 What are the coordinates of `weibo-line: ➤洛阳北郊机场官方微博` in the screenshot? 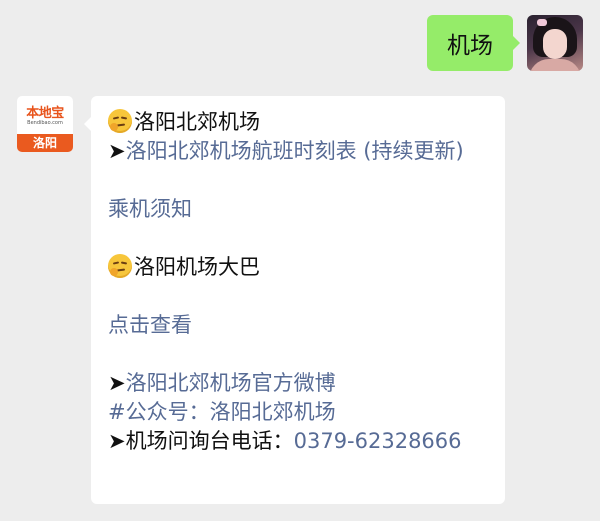 It's located at (299, 383).